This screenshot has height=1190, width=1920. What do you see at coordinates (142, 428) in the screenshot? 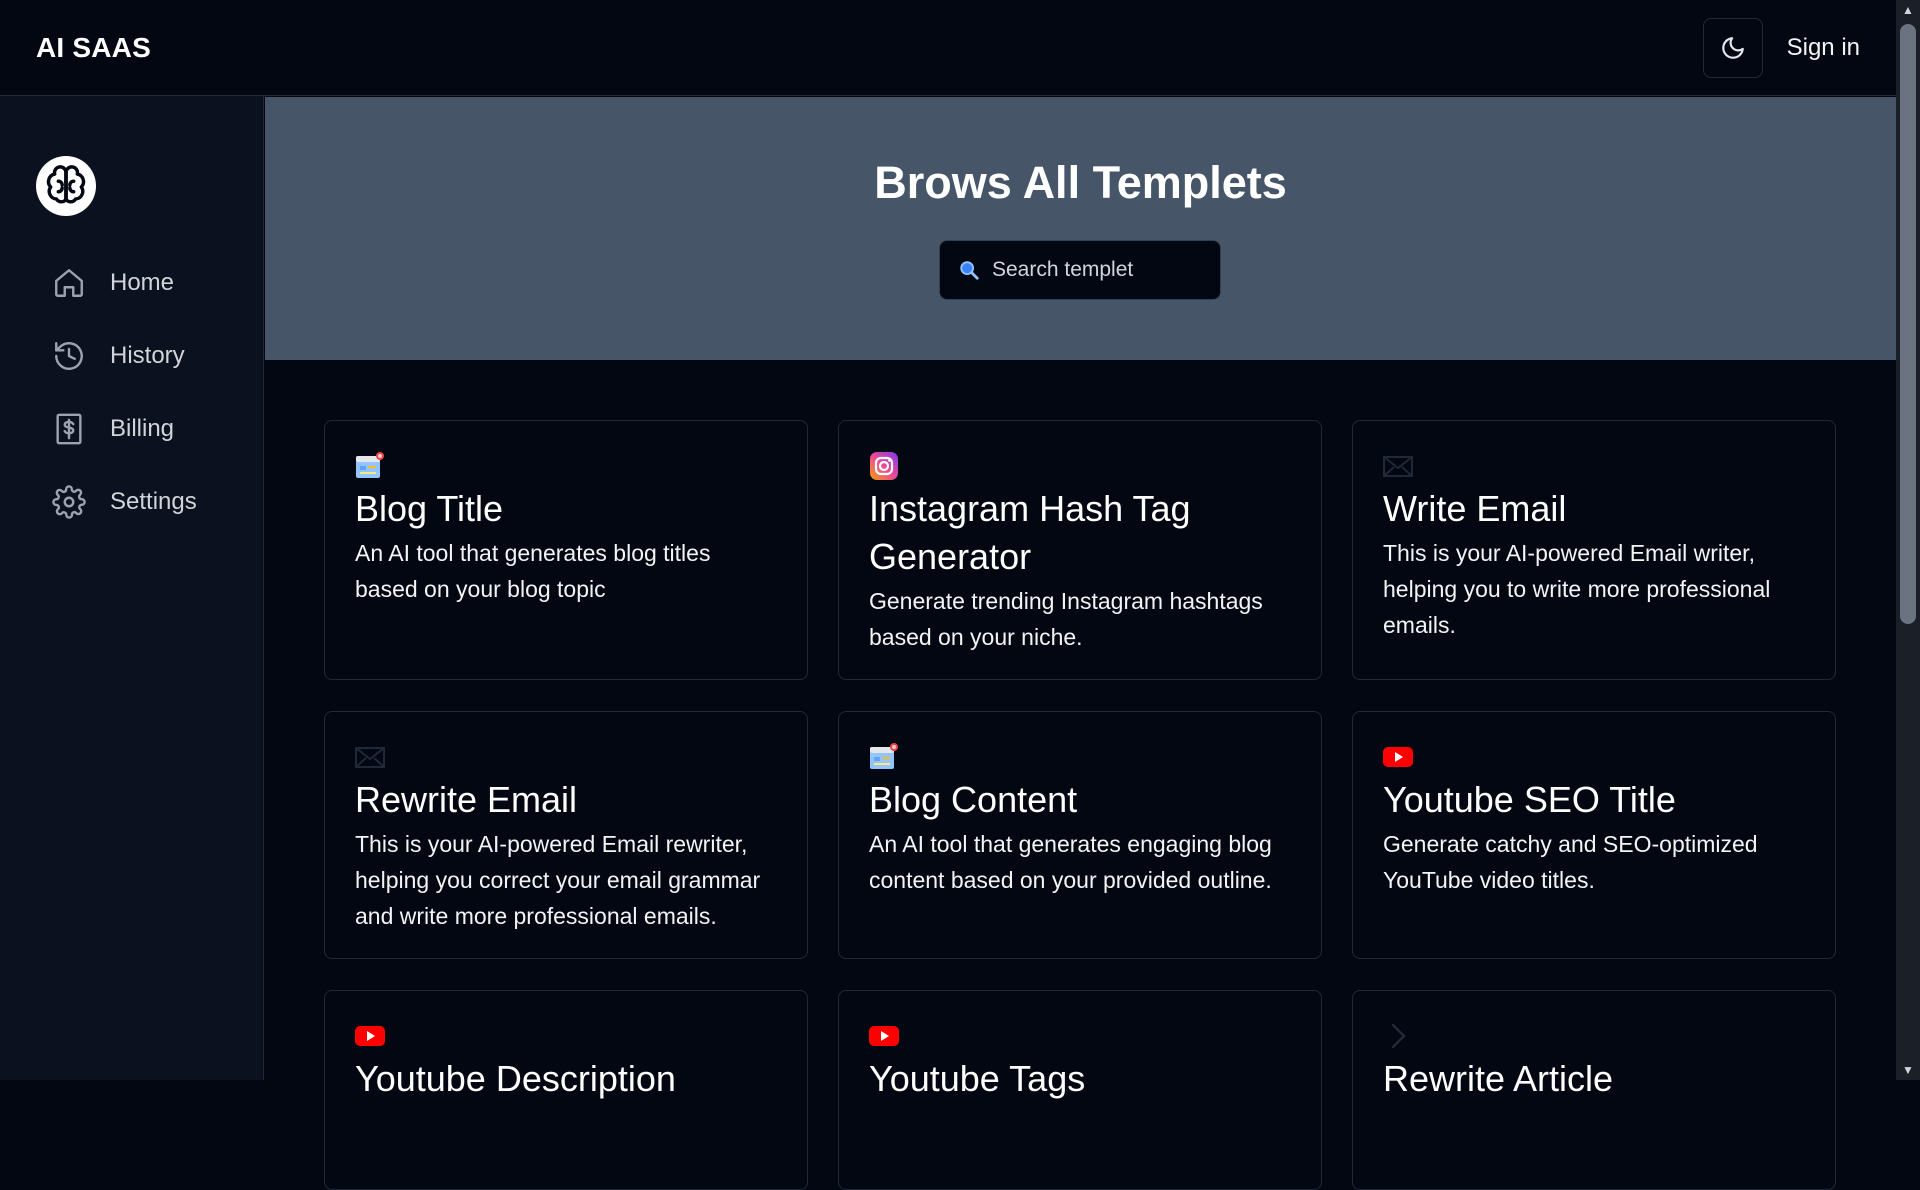
I see `sidebar-item-label: Billing` at bounding box center [142, 428].